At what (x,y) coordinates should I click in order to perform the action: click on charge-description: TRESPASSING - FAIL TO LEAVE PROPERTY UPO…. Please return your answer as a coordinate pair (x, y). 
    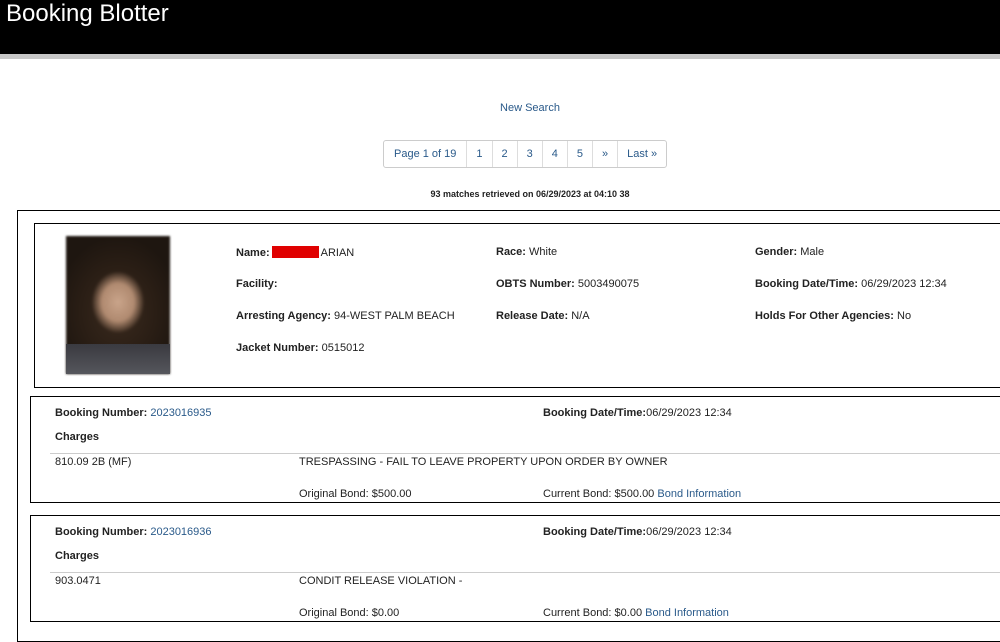
    Looking at the image, I should click on (483, 462).